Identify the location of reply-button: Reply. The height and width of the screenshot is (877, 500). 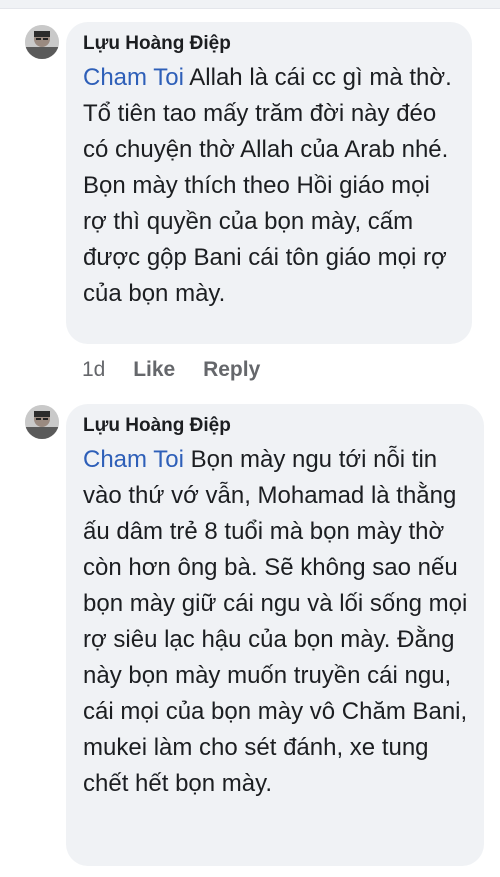
(231, 369).